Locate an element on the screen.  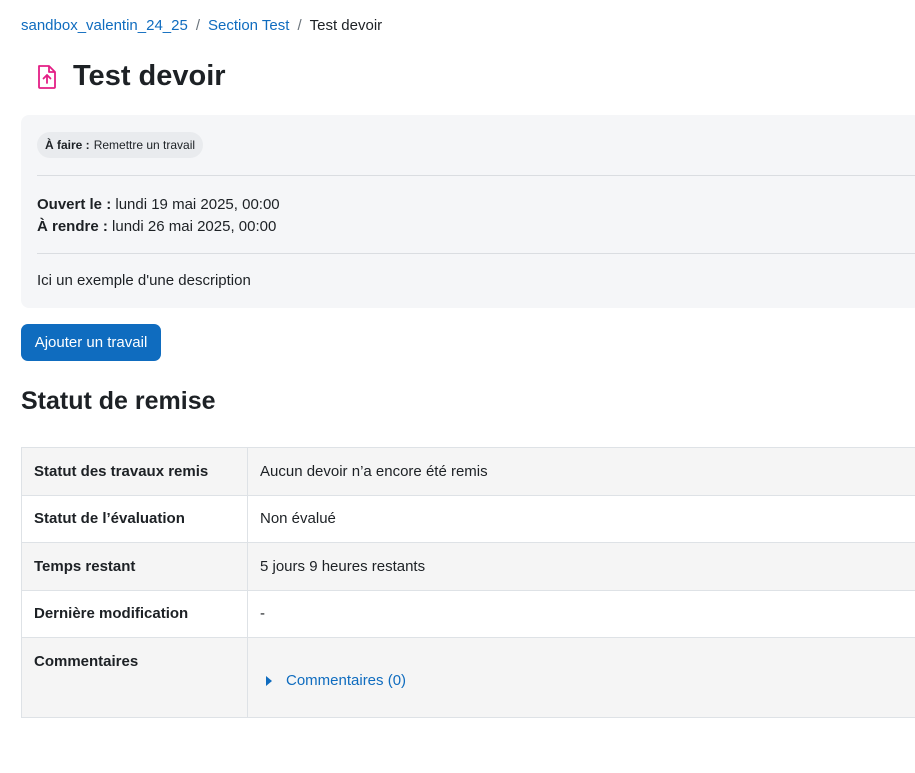
breadcrumb-link-course: sandbox_valentin_24_25 is located at coordinates (104, 25).